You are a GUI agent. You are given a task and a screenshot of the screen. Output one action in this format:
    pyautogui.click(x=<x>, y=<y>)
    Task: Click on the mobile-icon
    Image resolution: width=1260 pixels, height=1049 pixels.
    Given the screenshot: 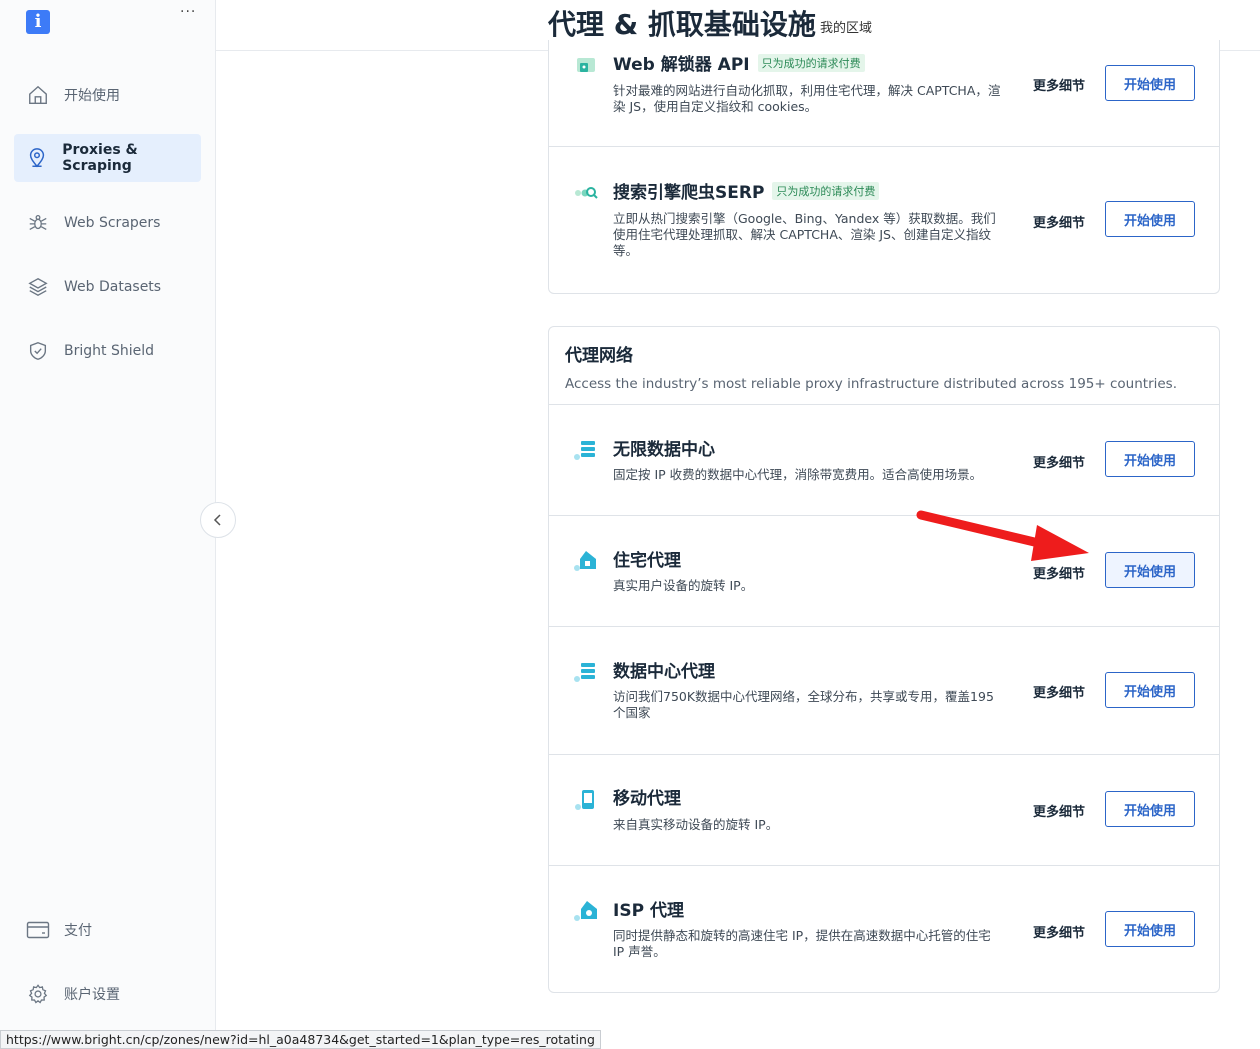 What is the action you would take?
    pyautogui.click(x=586, y=800)
    